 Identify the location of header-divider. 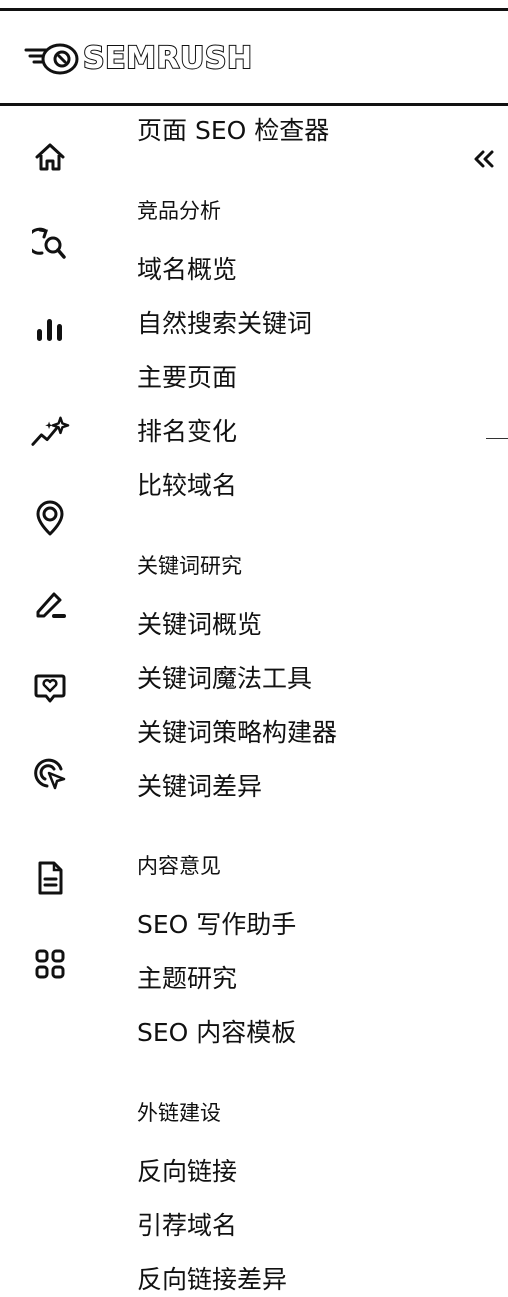
(254, 104).